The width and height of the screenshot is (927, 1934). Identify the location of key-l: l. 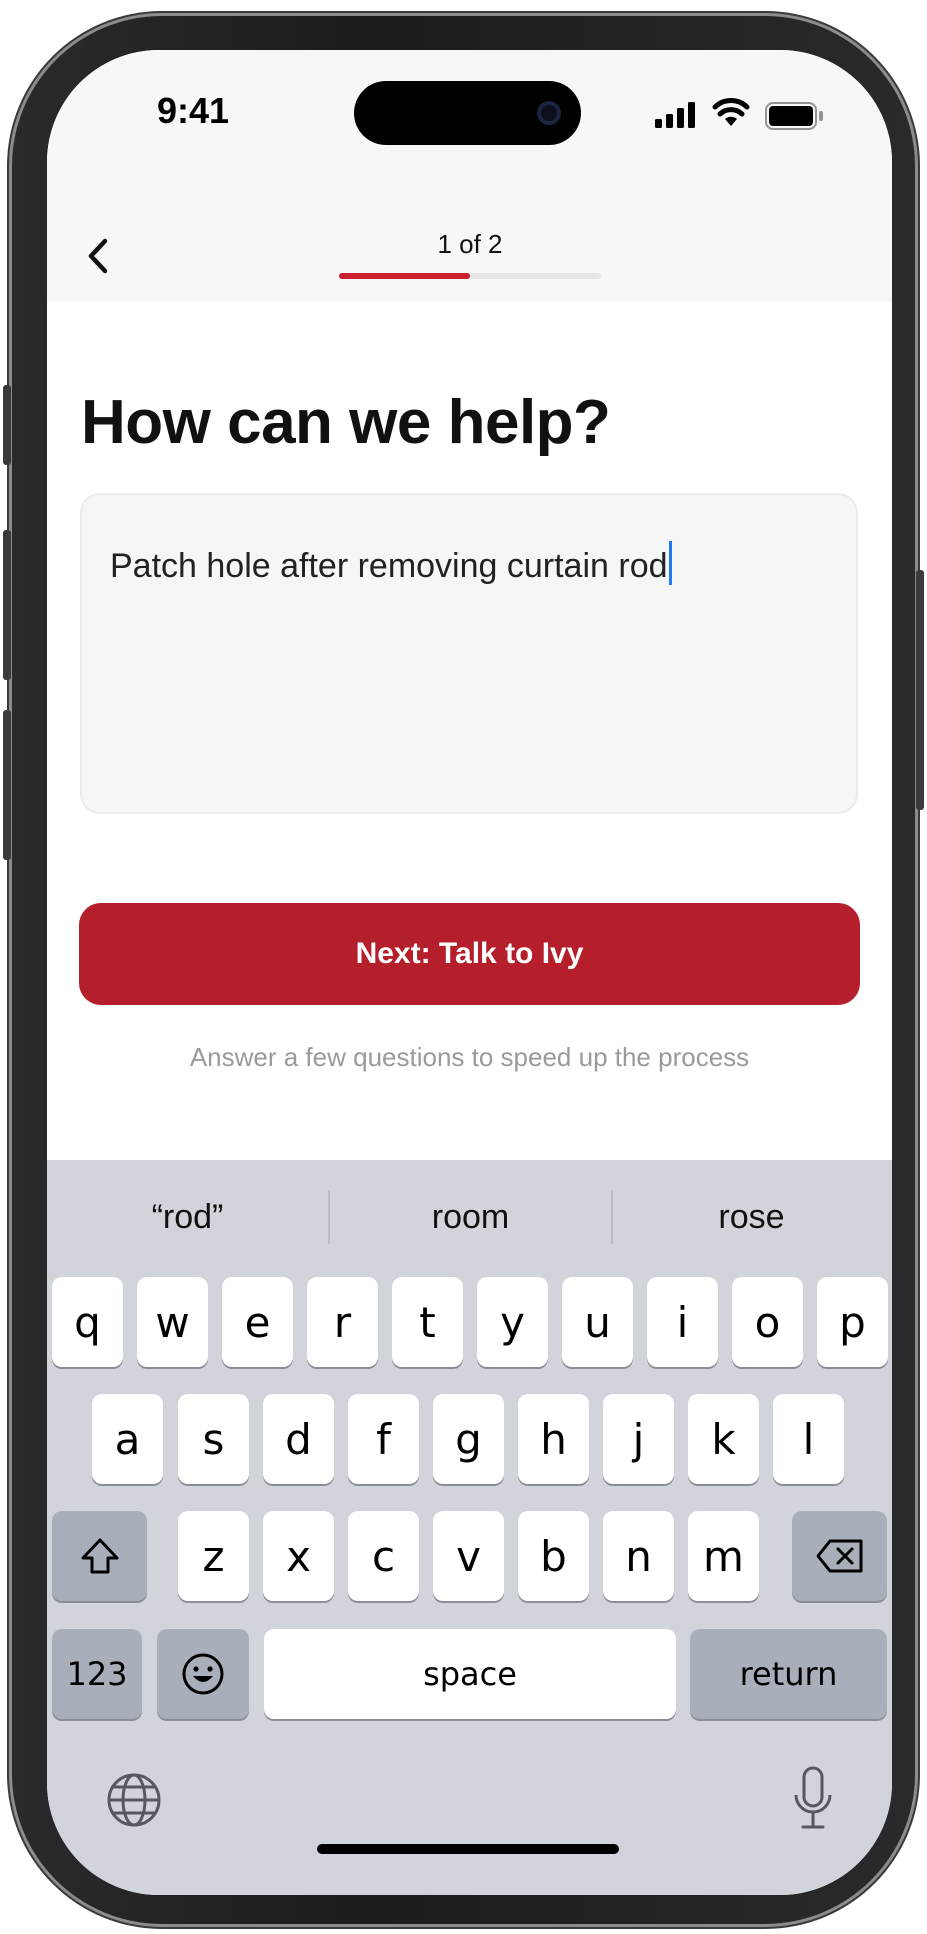
(808, 1439).